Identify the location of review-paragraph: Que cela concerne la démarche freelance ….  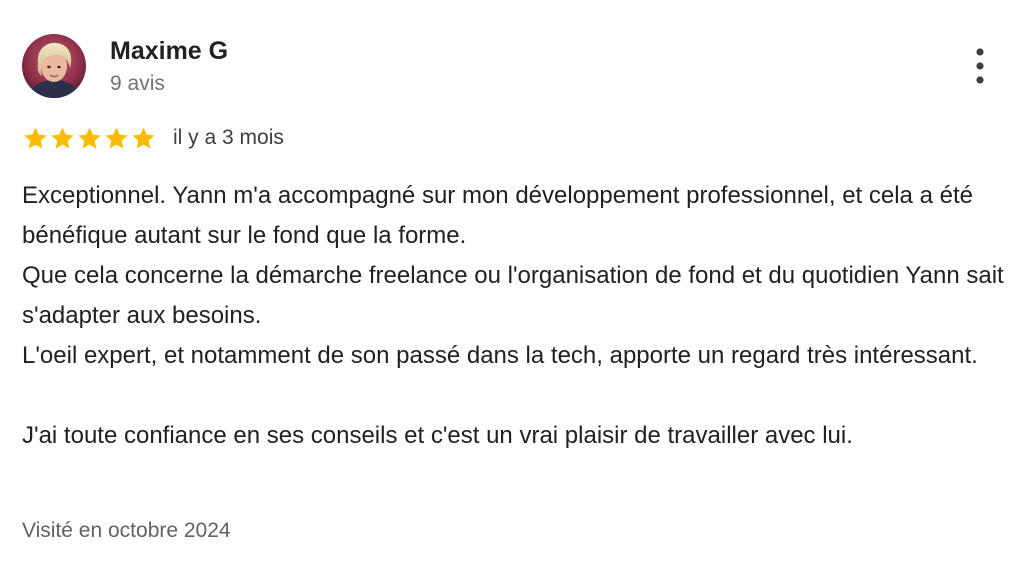
(513, 295).